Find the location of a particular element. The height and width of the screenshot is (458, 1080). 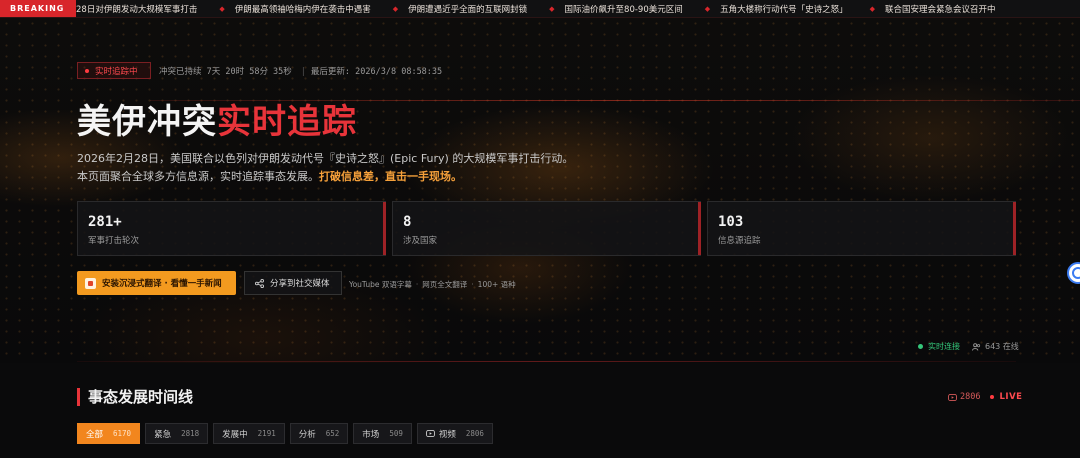

ticker-item: ◆ 联合国安理会紧急会议召开中 is located at coordinates (933, 9).